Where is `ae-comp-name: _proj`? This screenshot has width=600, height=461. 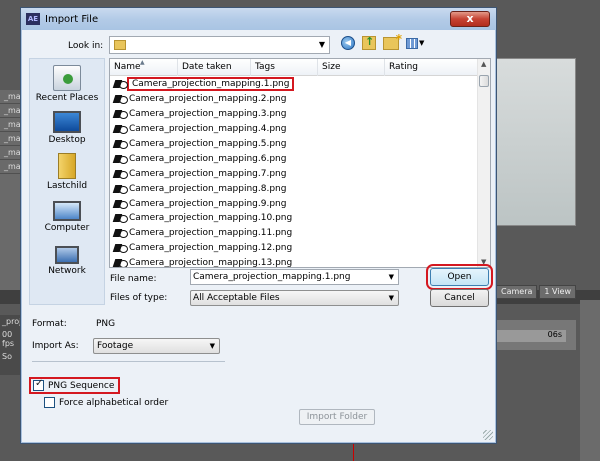
ae-comp-name: _proj is located at coordinates (12, 321).